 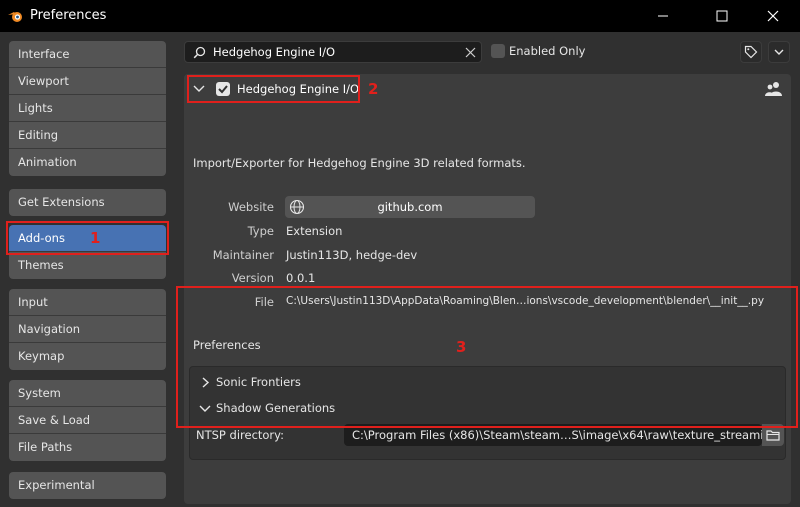 I want to click on search-value: Hedgehog Engine I/O, so click(x=274, y=52).